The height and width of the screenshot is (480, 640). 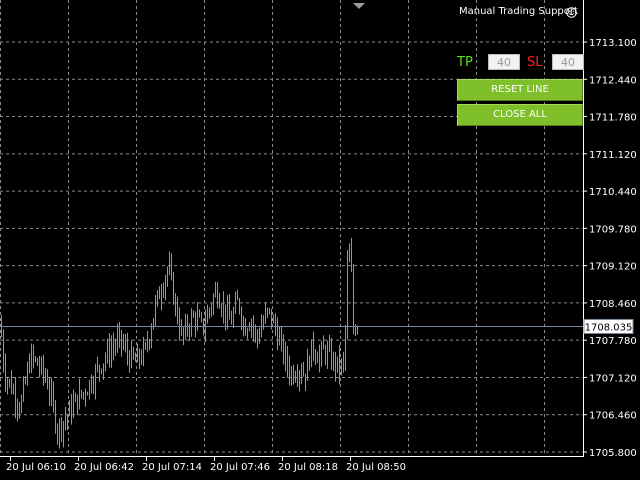 What do you see at coordinates (613, 378) in the screenshot?
I see `y-tick-label: 1707.120` at bounding box center [613, 378].